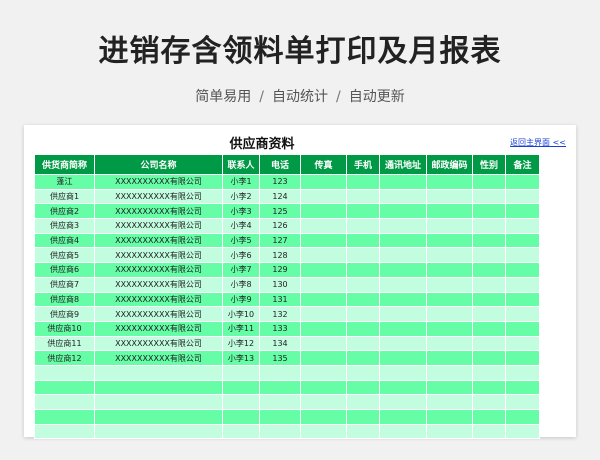 The height and width of the screenshot is (460, 600). Describe the element at coordinates (64, 226) in the screenshot. I see `cell-supplier-short-name: 供应商3` at that location.